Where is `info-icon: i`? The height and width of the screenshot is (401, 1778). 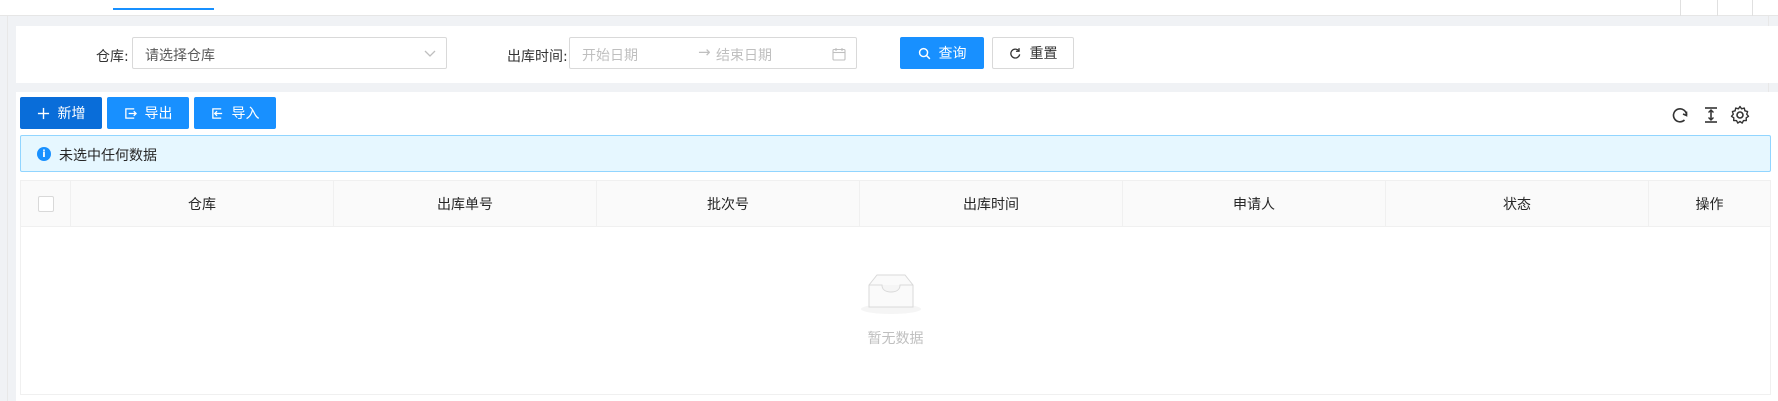
info-icon: i is located at coordinates (44, 154).